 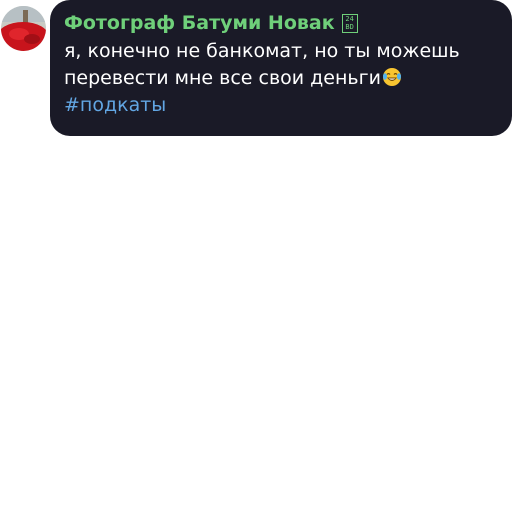 I want to click on sender-badge-icon: 24 BD, so click(x=349, y=23).